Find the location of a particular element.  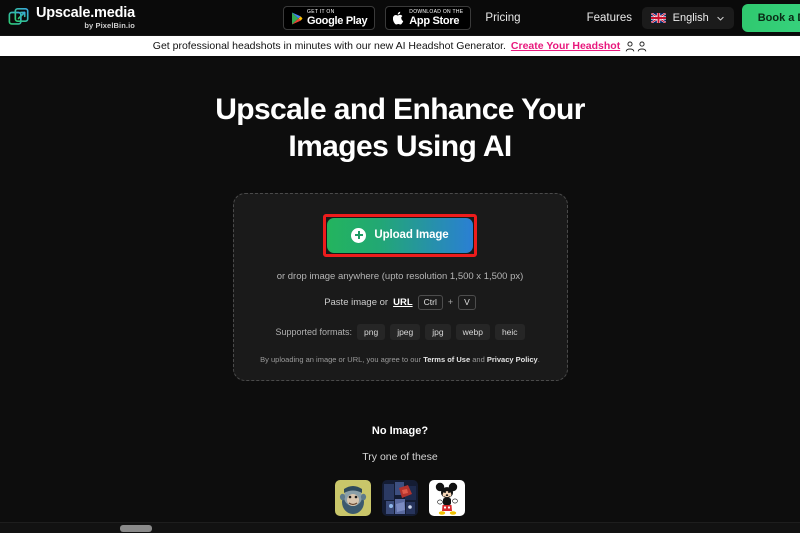

nav-link-features: Features is located at coordinates (609, 18).